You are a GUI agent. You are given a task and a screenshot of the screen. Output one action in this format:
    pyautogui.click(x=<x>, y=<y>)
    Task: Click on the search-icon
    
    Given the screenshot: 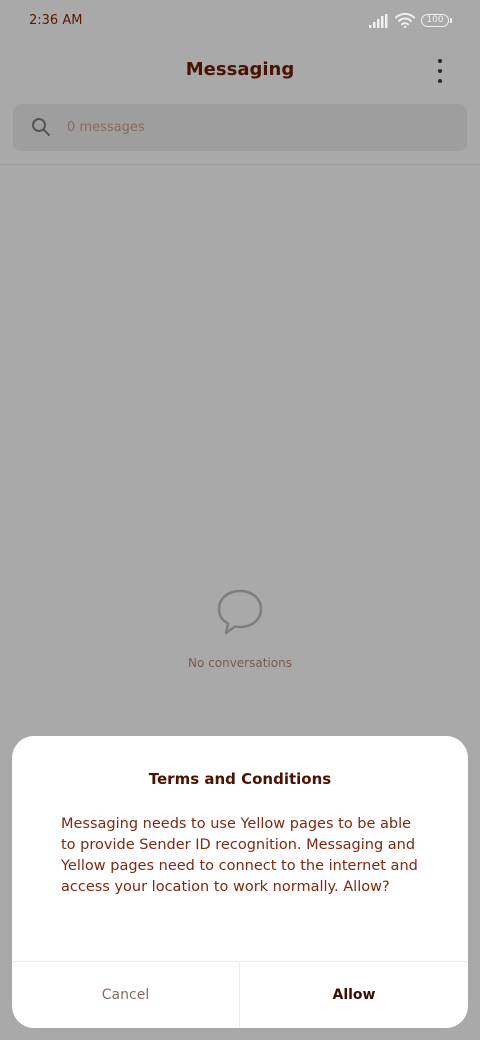 What is the action you would take?
    pyautogui.click(x=41, y=127)
    